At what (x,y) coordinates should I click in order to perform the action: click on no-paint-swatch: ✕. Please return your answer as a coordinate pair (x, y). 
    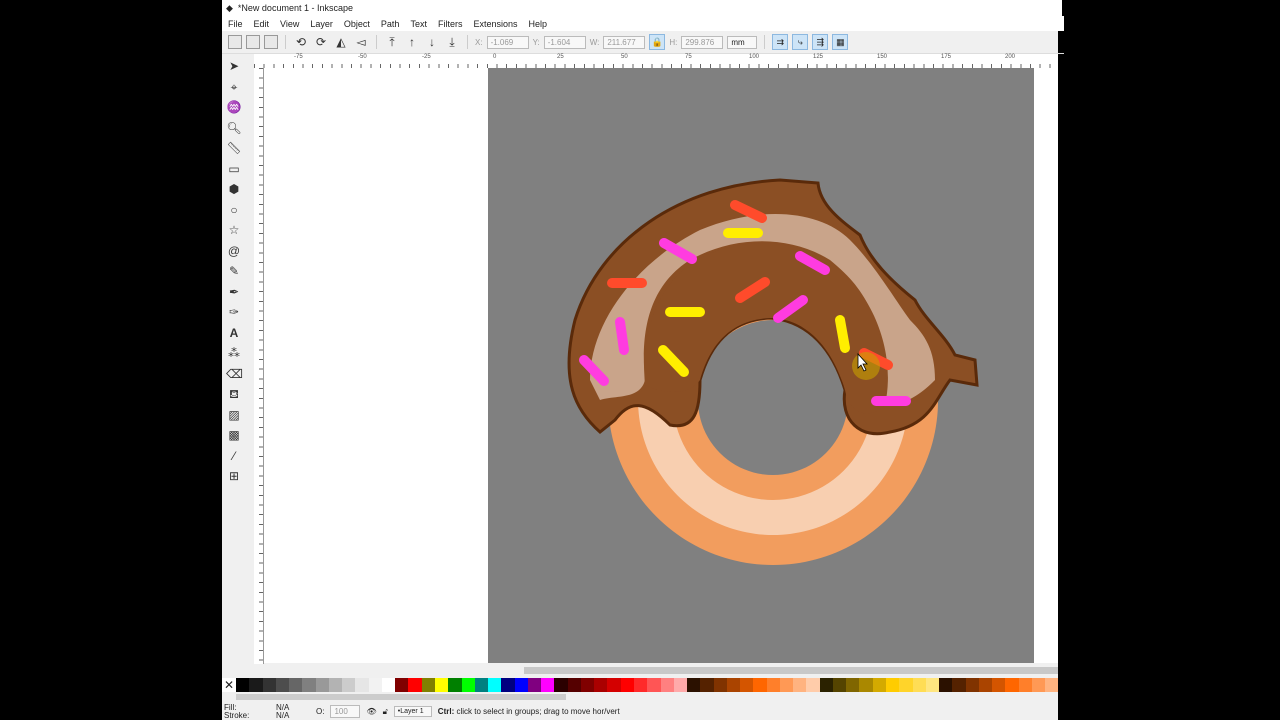
    Looking at the image, I should click on (229, 685).